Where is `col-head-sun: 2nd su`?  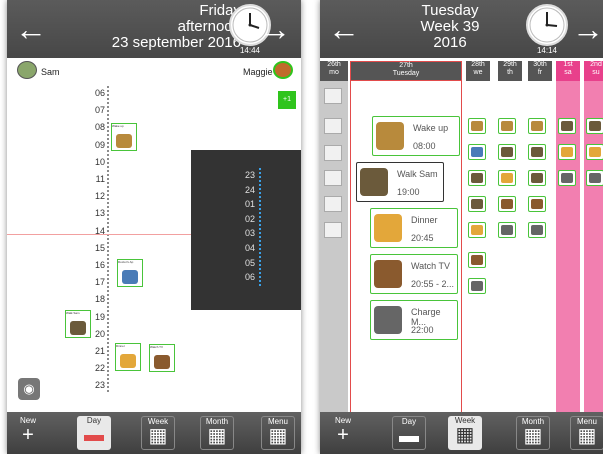
col-head-sun: 2nd su is located at coordinates (593, 71).